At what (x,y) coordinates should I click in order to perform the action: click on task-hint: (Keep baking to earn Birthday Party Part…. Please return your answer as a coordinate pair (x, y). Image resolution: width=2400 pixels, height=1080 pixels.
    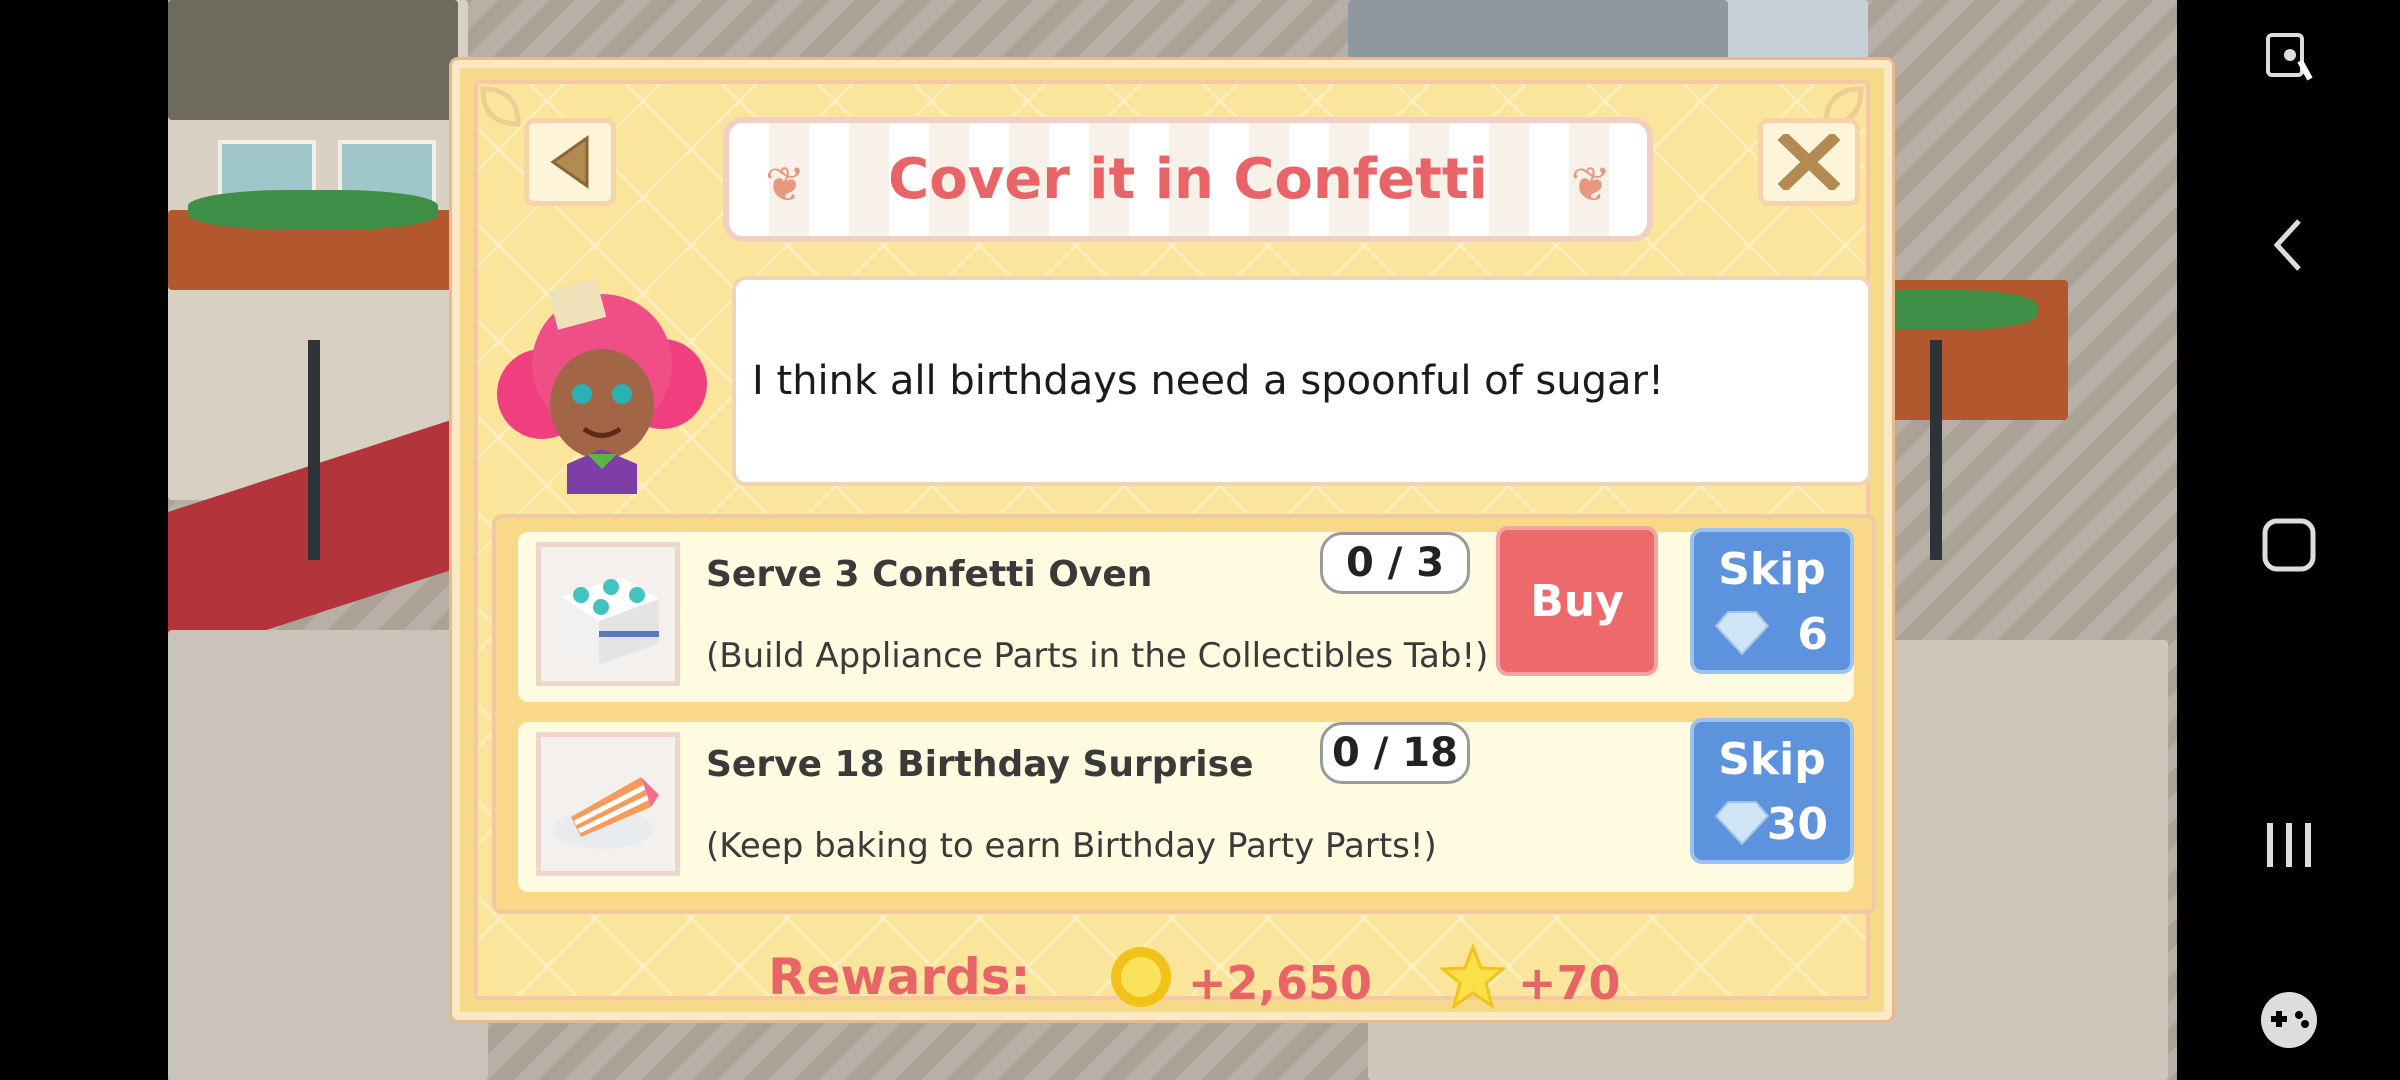
    Looking at the image, I should click on (1071, 846).